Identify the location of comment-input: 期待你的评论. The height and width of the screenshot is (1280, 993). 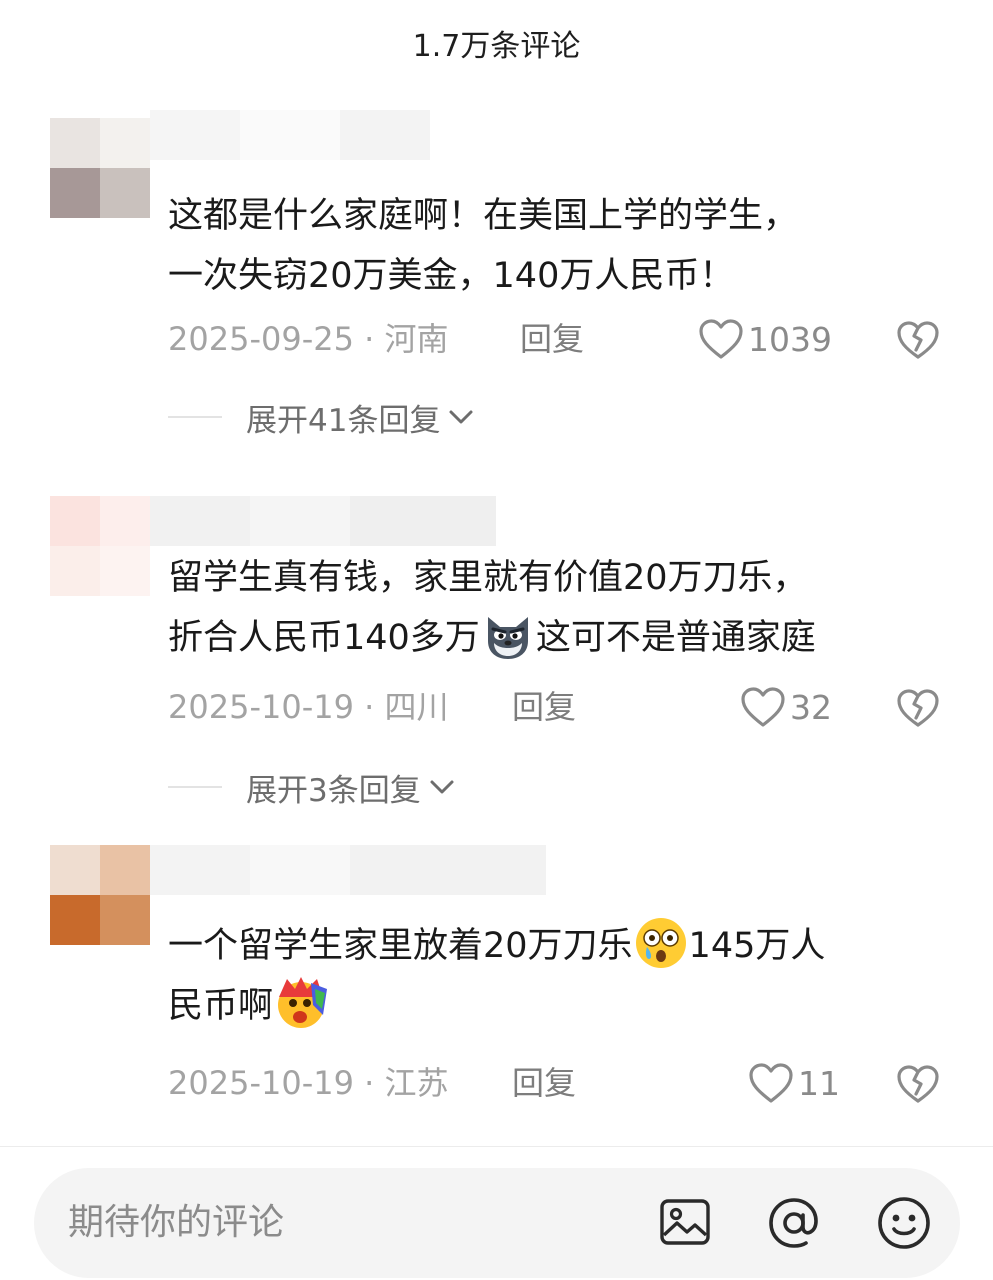
(497, 1223).